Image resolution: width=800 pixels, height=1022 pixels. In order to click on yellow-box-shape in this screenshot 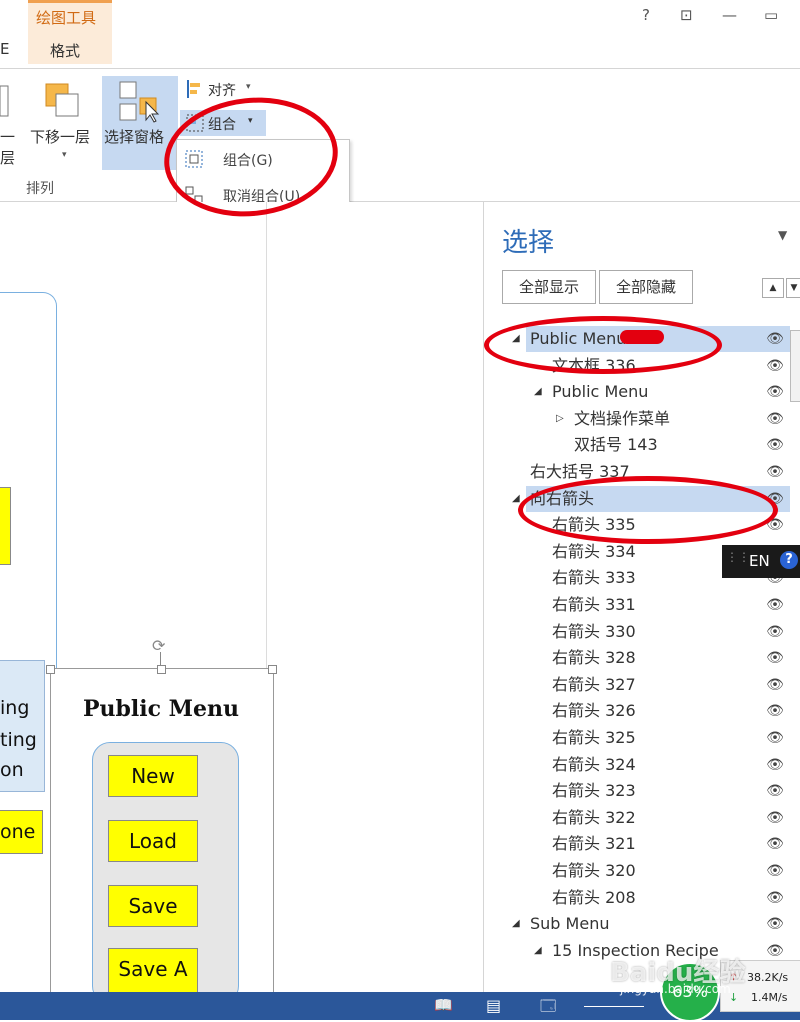, I will do `click(5, 526)`.